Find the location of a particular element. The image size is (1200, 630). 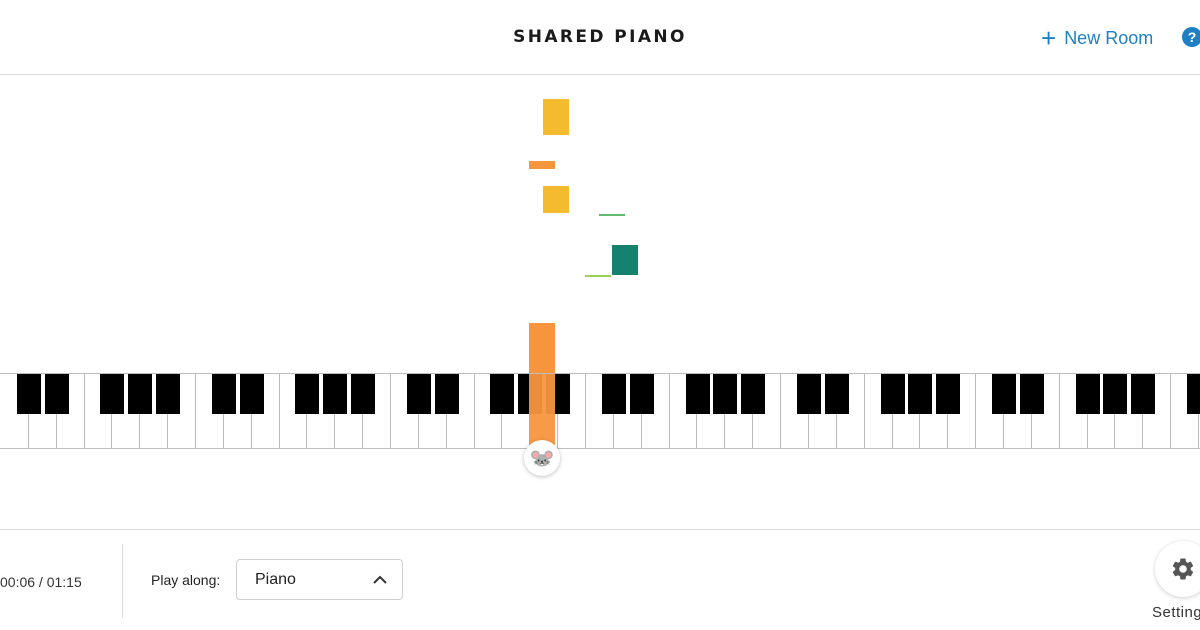

playback-time: 00:06 / 01:15 is located at coordinates (41, 582).